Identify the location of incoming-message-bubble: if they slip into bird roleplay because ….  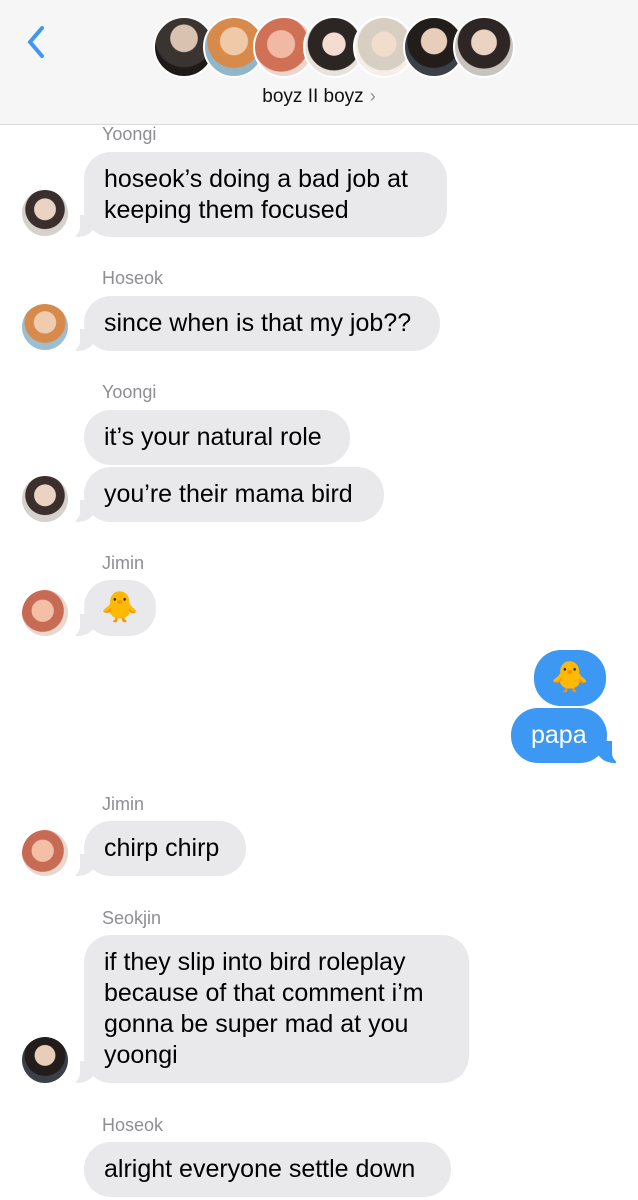
(276, 1009).